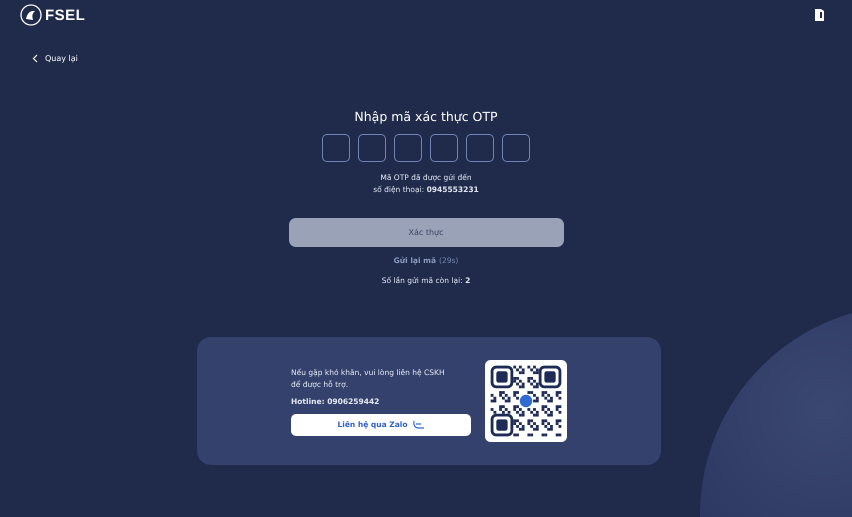 The image size is (852, 517). Describe the element at coordinates (418, 424) in the screenshot. I see `zalo-icon` at that location.